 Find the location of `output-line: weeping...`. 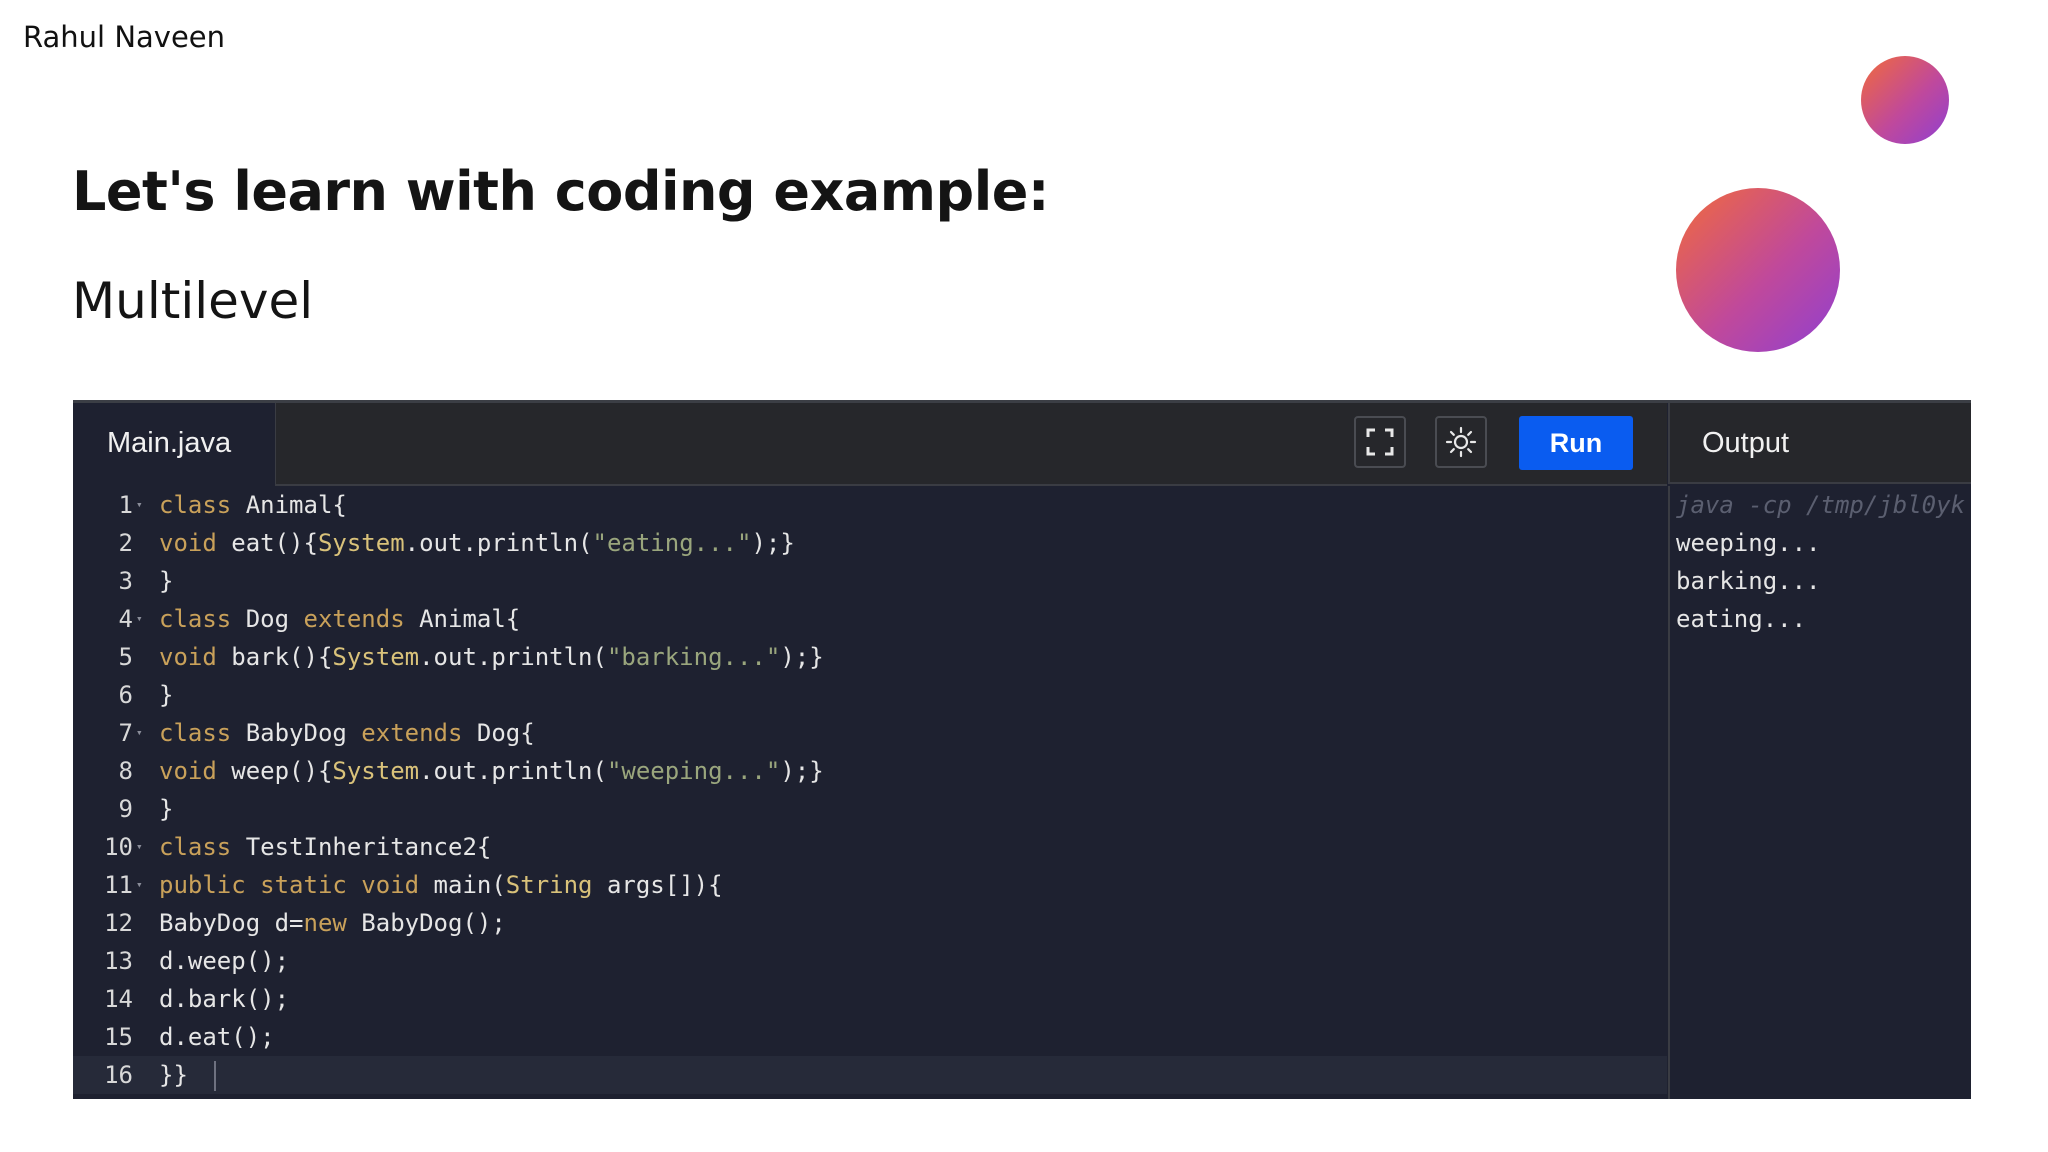

output-line: weeping... is located at coordinates (1748, 543).